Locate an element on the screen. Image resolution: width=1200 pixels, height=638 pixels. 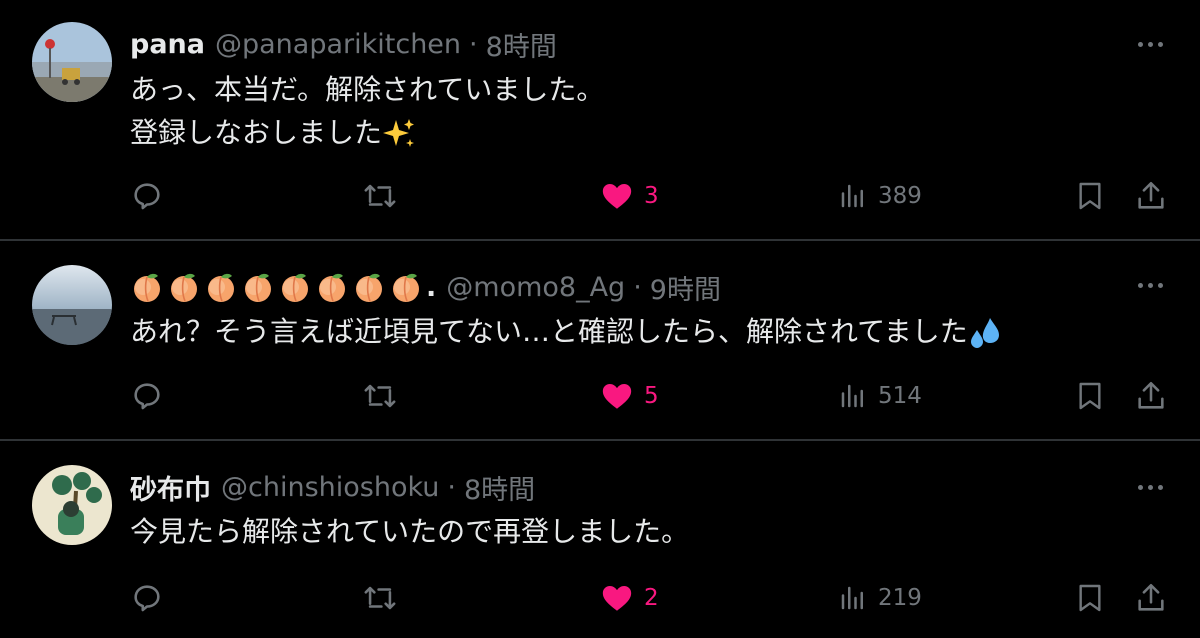
views-button: 514 is located at coordinates (880, 396).